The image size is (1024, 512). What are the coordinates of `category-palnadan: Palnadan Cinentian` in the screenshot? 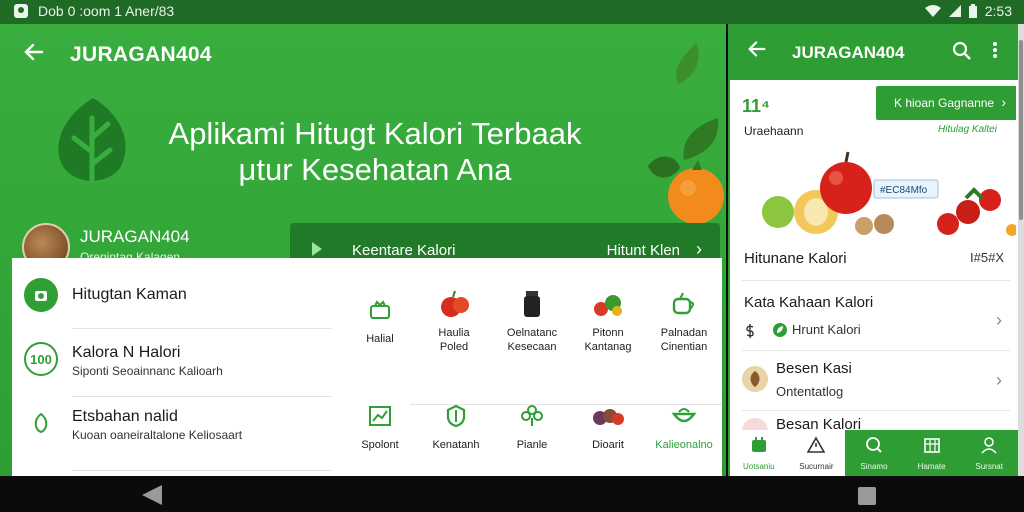 It's located at (684, 326).